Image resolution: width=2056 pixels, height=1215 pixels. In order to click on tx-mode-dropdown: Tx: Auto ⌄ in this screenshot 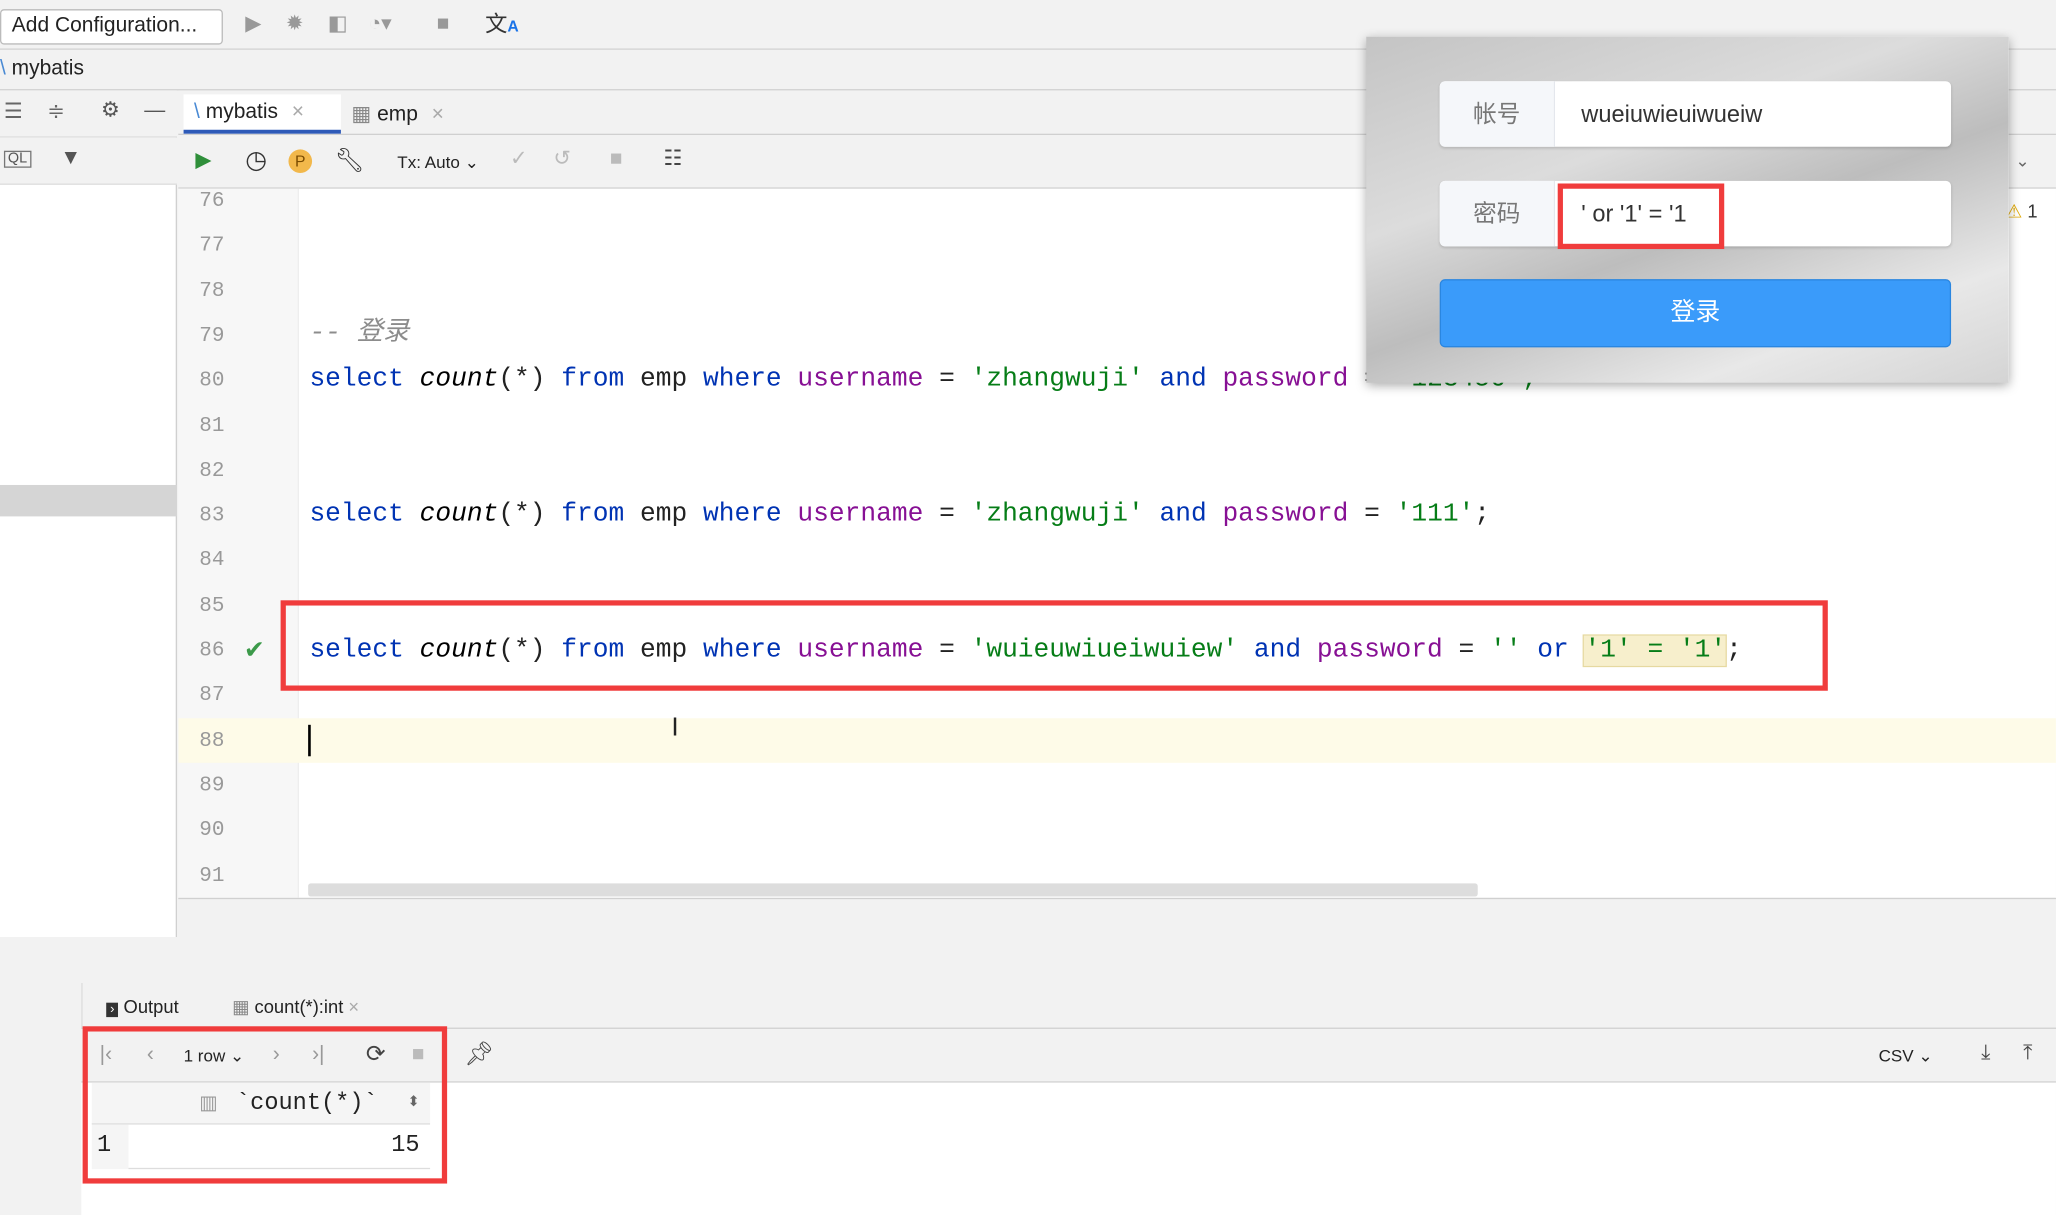, I will do `click(438, 162)`.